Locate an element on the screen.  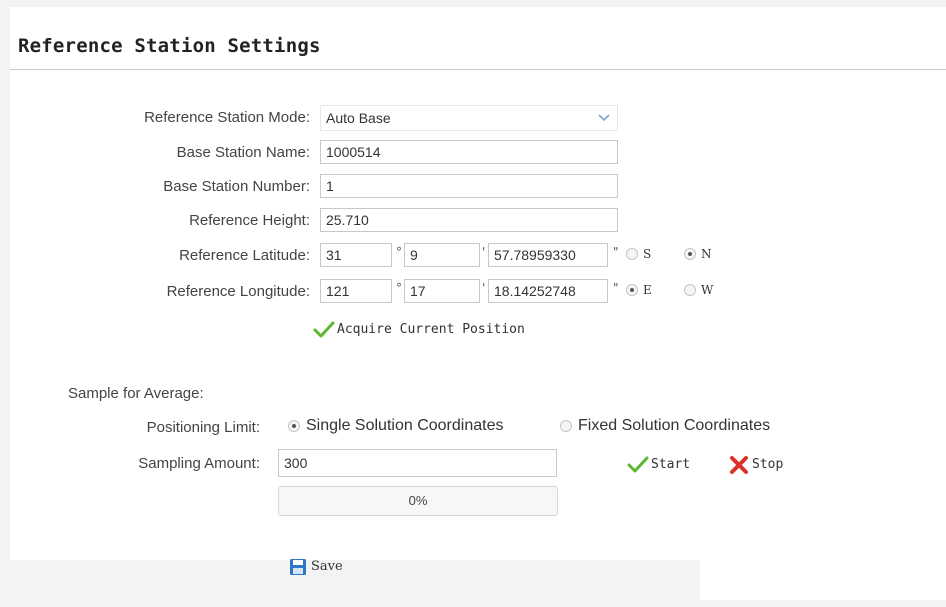
close-icon is located at coordinates (739, 465).